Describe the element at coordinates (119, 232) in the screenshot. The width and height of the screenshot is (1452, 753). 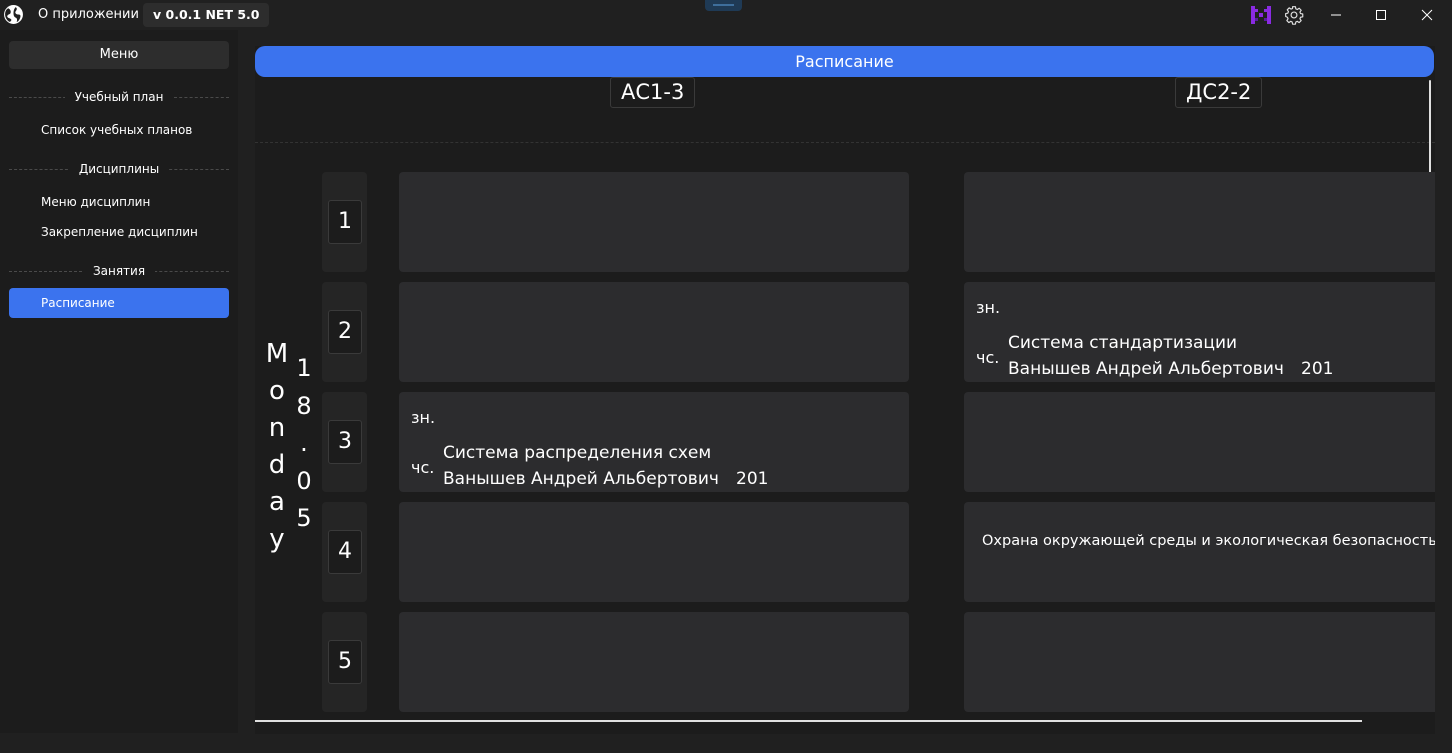
I see `sidebar-item-discipline-assignment: Закрепление дисциплин` at that location.